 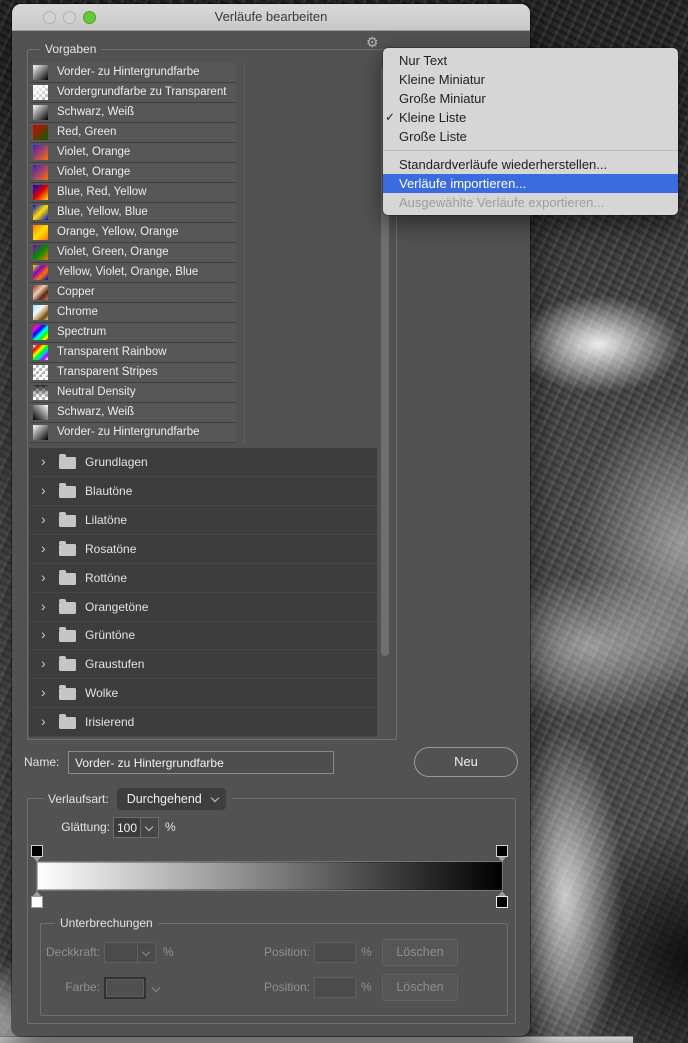 What do you see at coordinates (286, 987) in the screenshot?
I see `color-position-label: Position:` at bounding box center [286, 987].